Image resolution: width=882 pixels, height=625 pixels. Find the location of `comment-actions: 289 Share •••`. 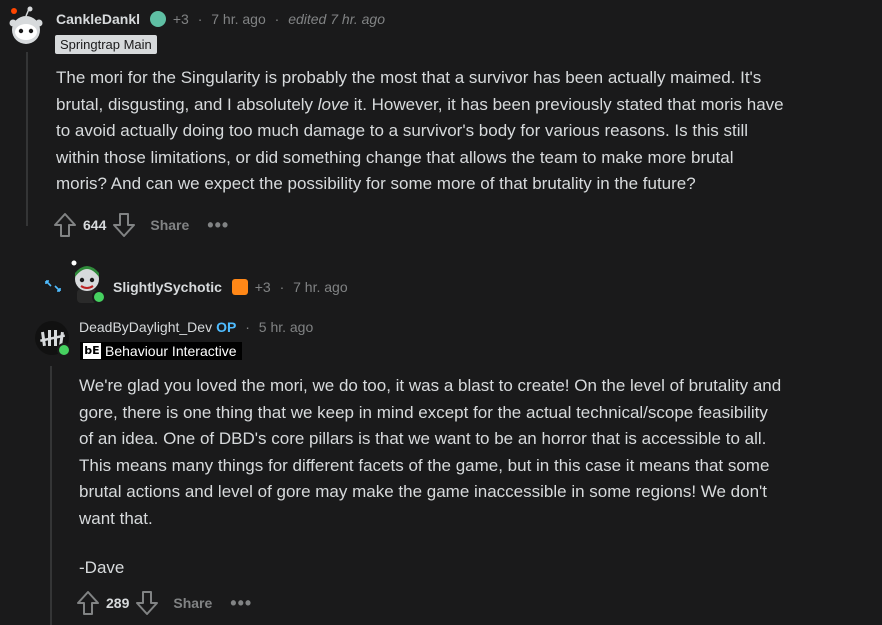

comment-actions: 289 Share ••• is located at coordinates (164, 603).